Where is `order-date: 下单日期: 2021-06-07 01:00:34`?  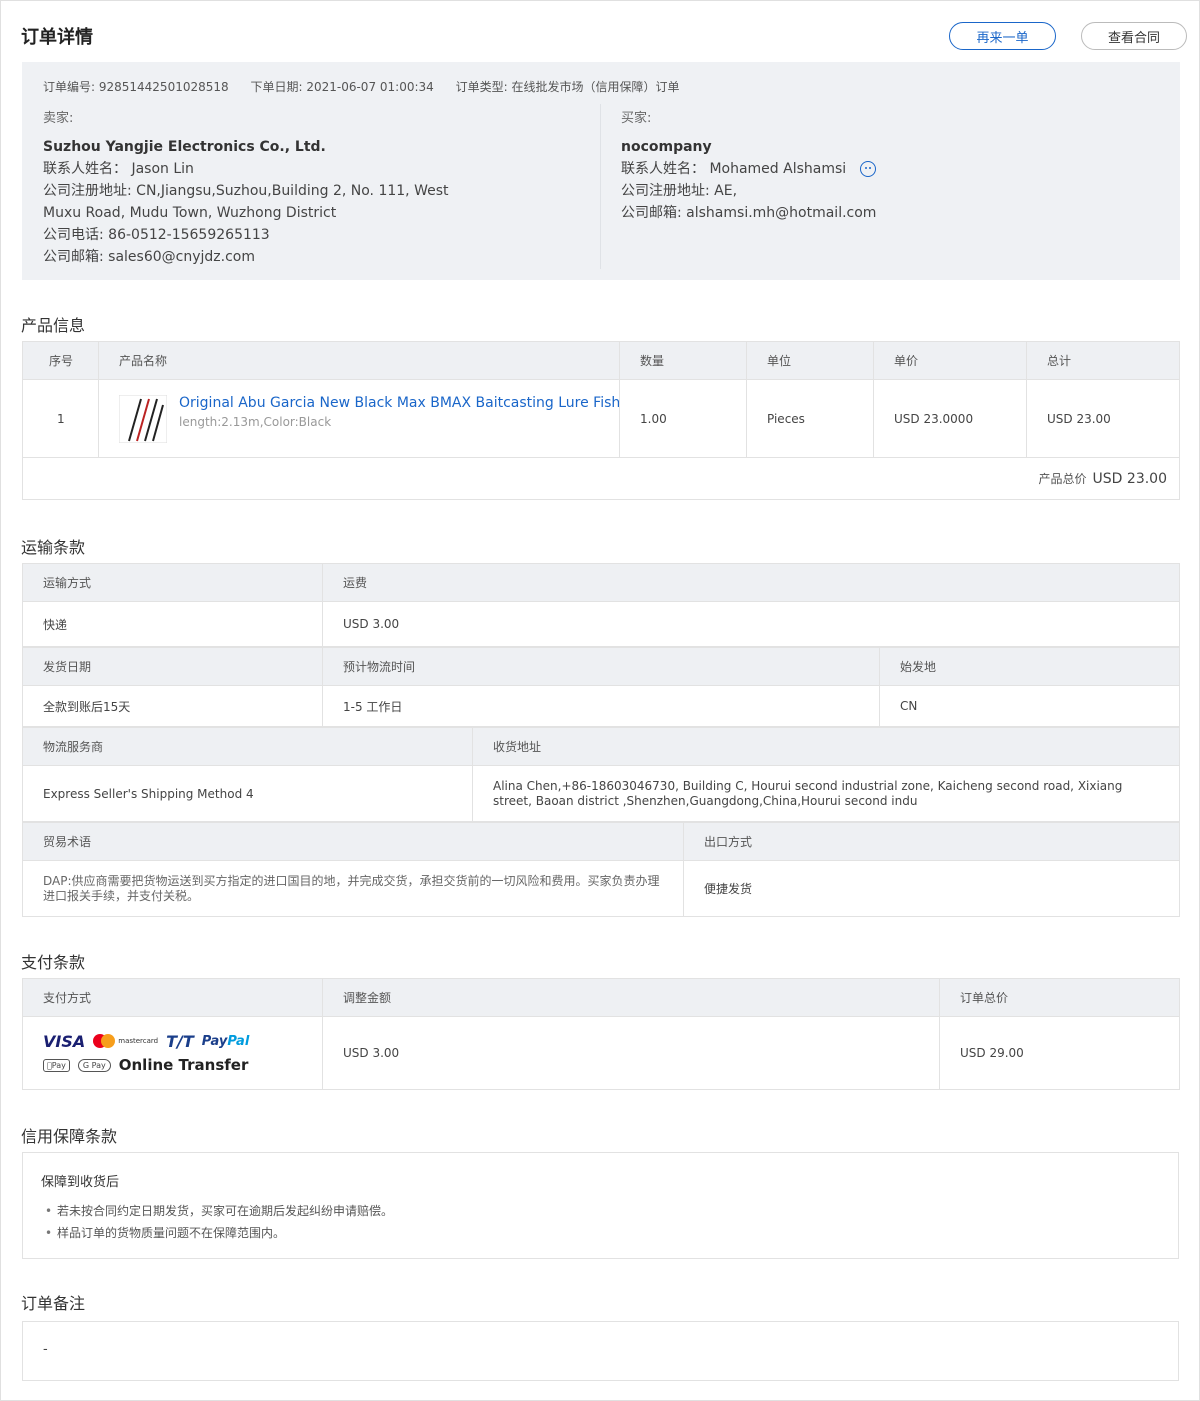 order-date: 下单日期: 2021-06-07 01:00:34 is located at coordinates (342, 87).